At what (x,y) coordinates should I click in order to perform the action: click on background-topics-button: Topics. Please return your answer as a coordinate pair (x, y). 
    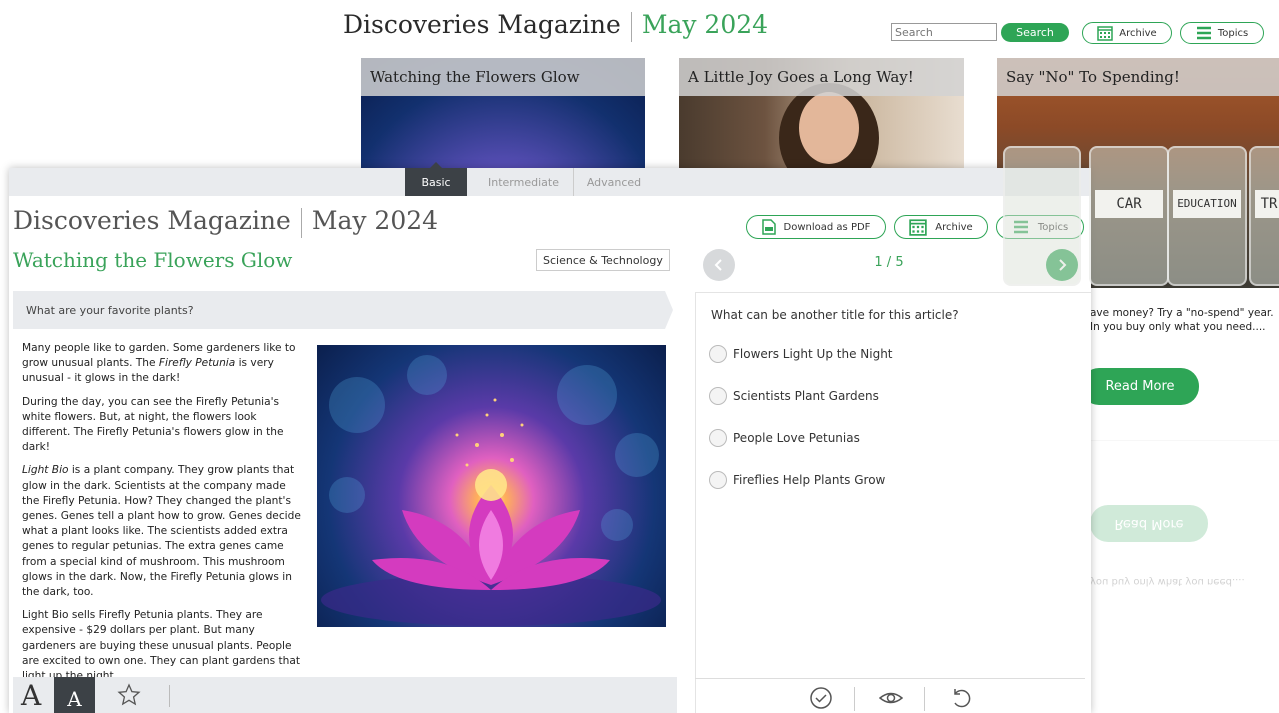
    Looking at the image, I should click on (1222, 33).